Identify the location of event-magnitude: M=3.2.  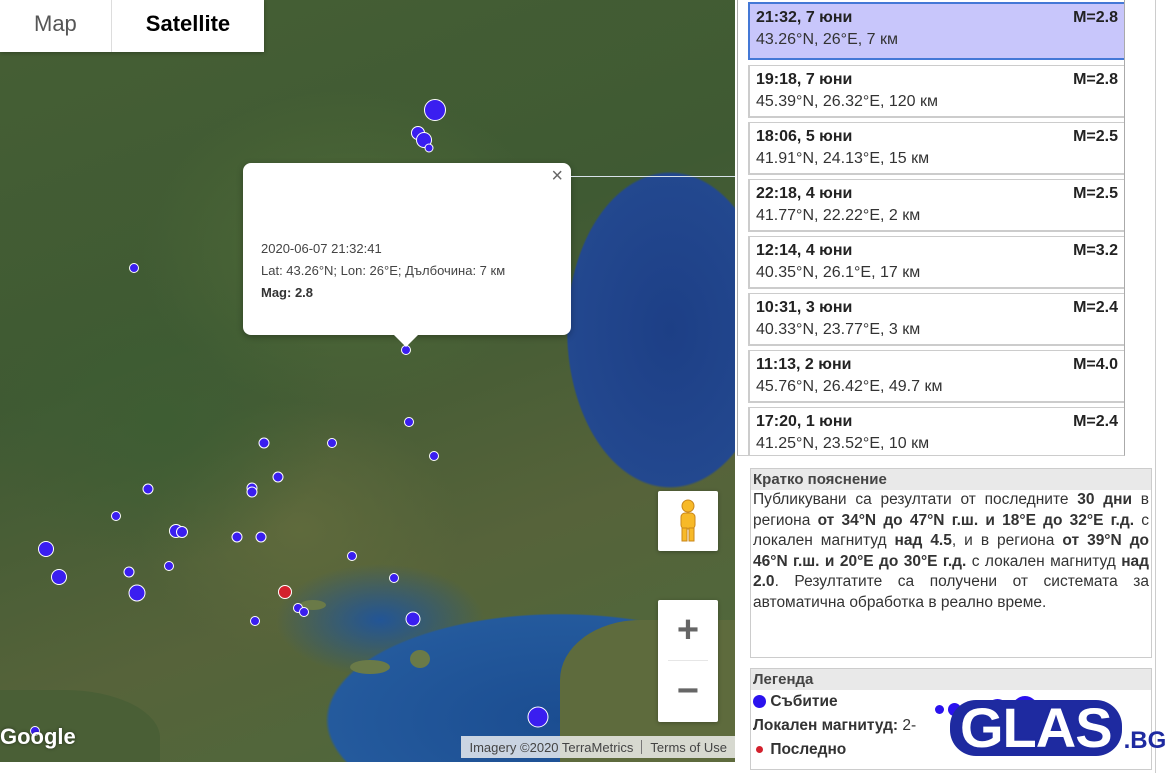
(1095, 250).